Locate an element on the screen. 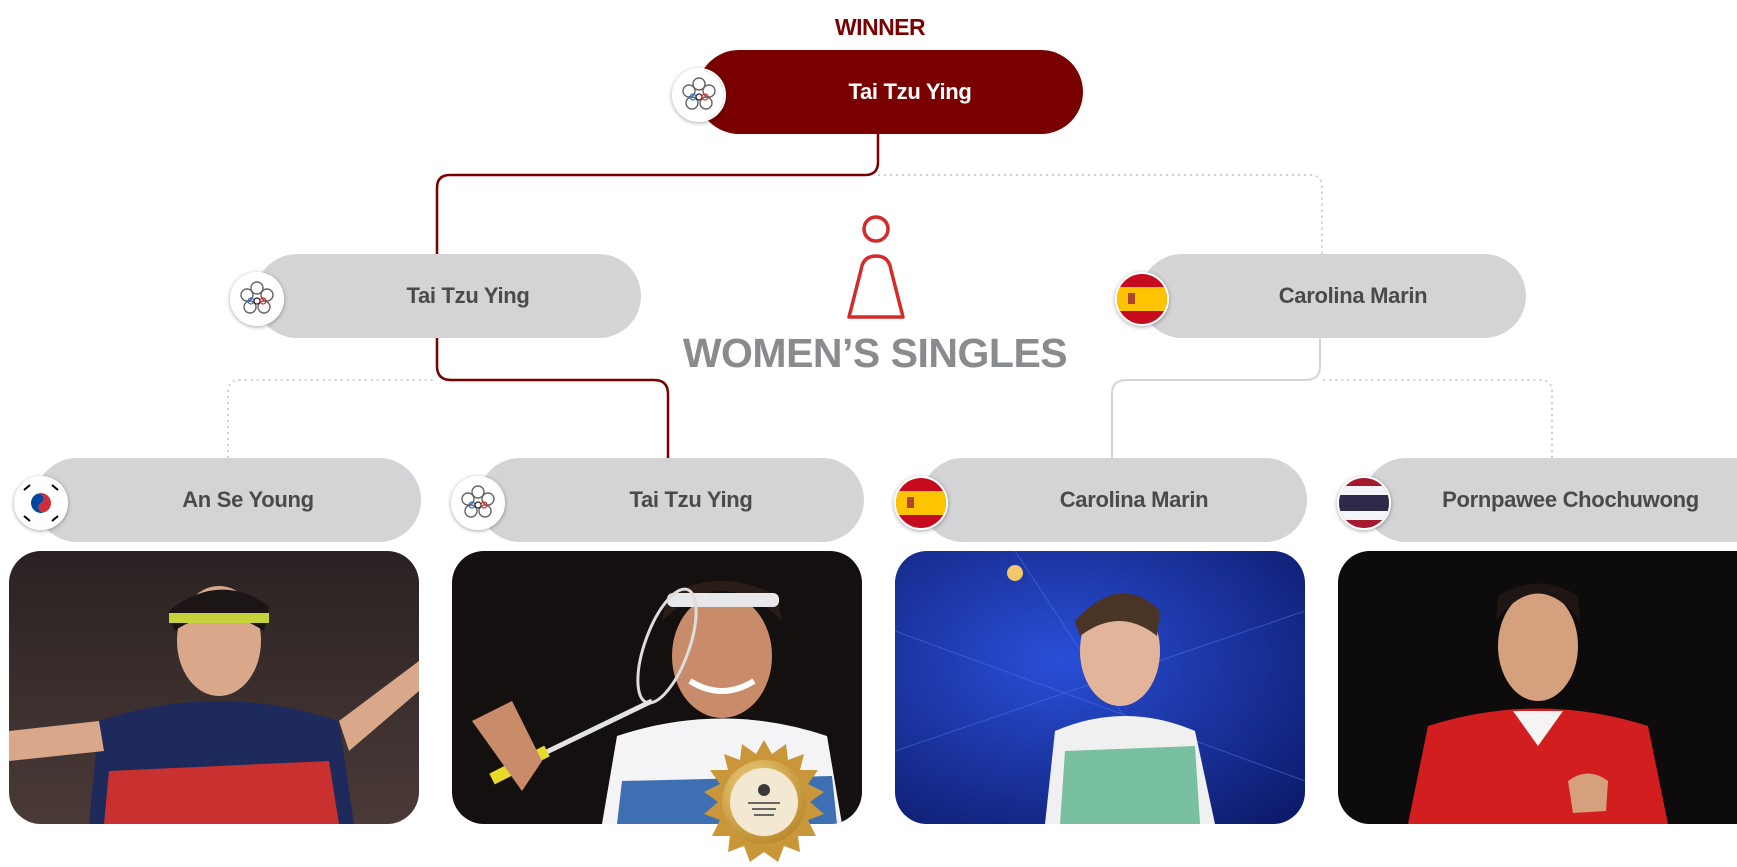 The image size is (1737, 867). player-photo-pornpawee-chochuwong is located at coordinates (1537, 687).